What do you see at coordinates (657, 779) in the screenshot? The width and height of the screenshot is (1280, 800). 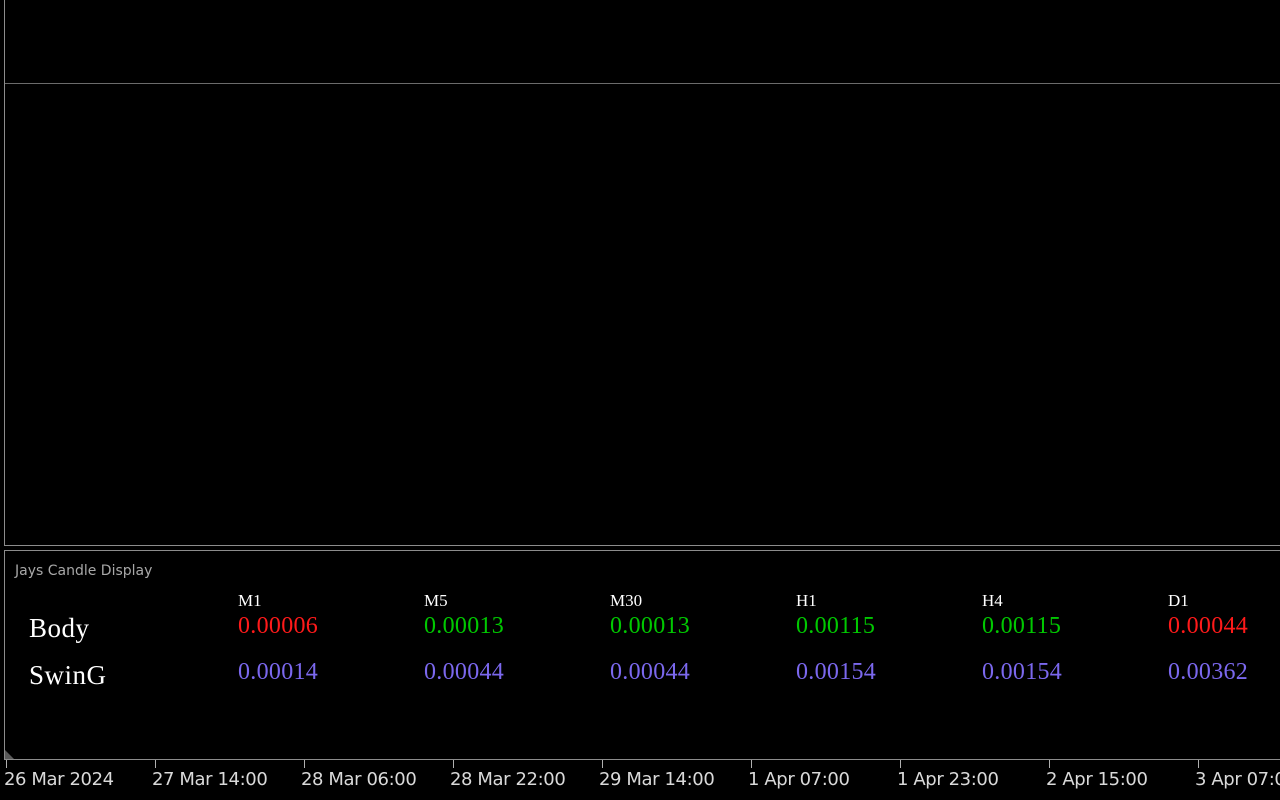 I see `time-axis-label: 29 Mar 14:00` at bounding box center [657, 779].